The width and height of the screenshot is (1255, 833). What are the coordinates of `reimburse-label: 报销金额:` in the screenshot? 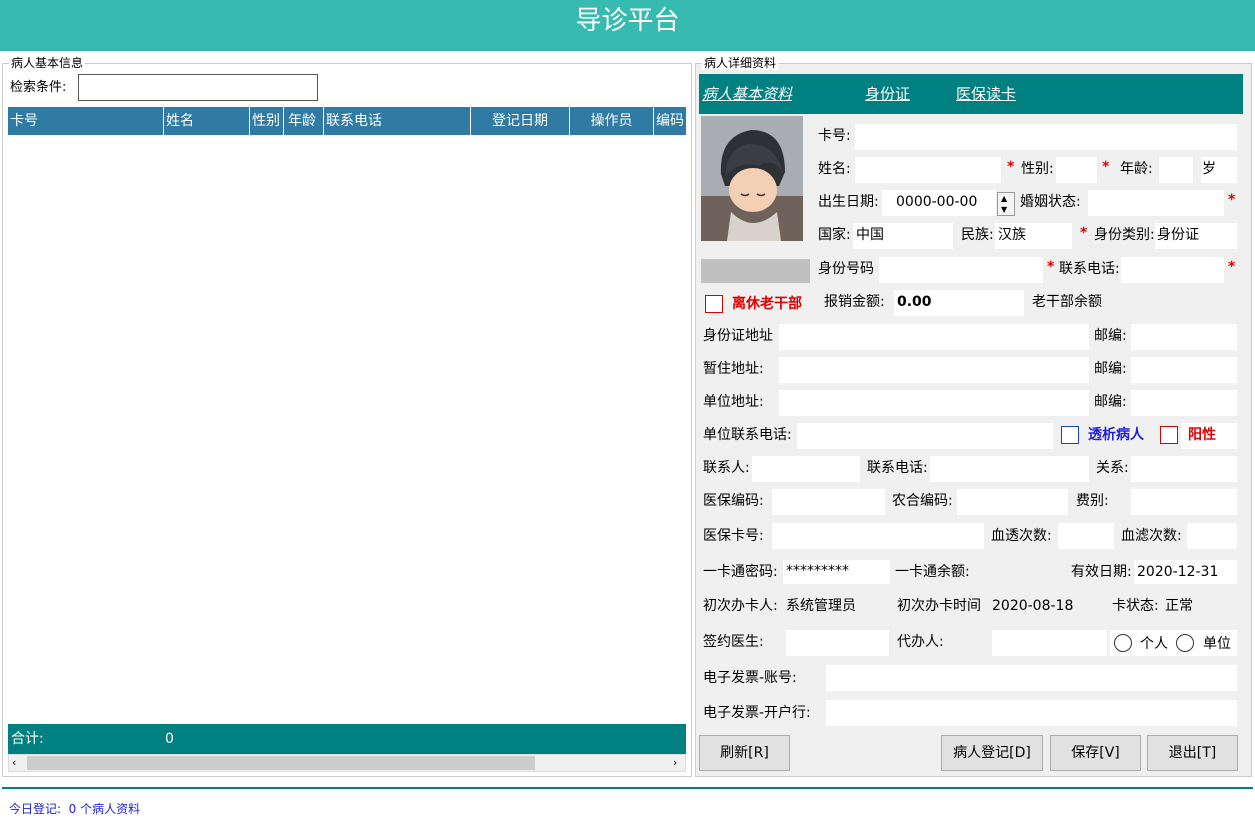 It's located at (854, 302).